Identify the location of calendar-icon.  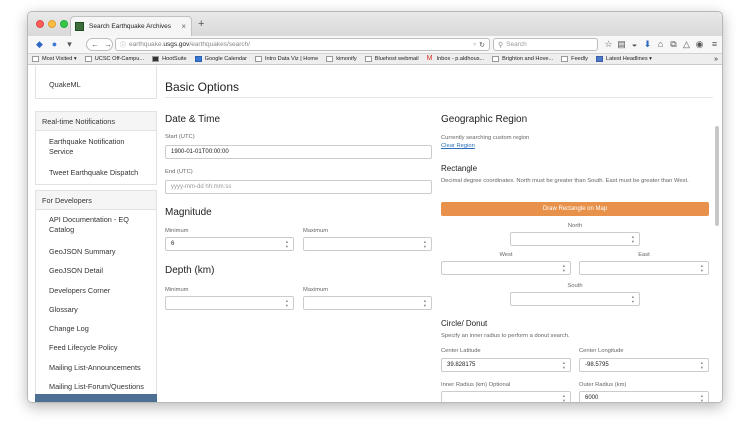
(198, 59).